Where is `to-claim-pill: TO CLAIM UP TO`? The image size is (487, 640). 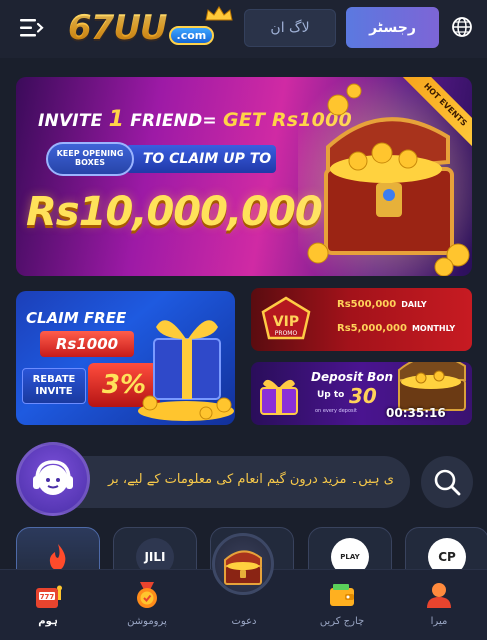
to-claim-pill: TO CLAIM UP TO is located at coordinates (201, 159).